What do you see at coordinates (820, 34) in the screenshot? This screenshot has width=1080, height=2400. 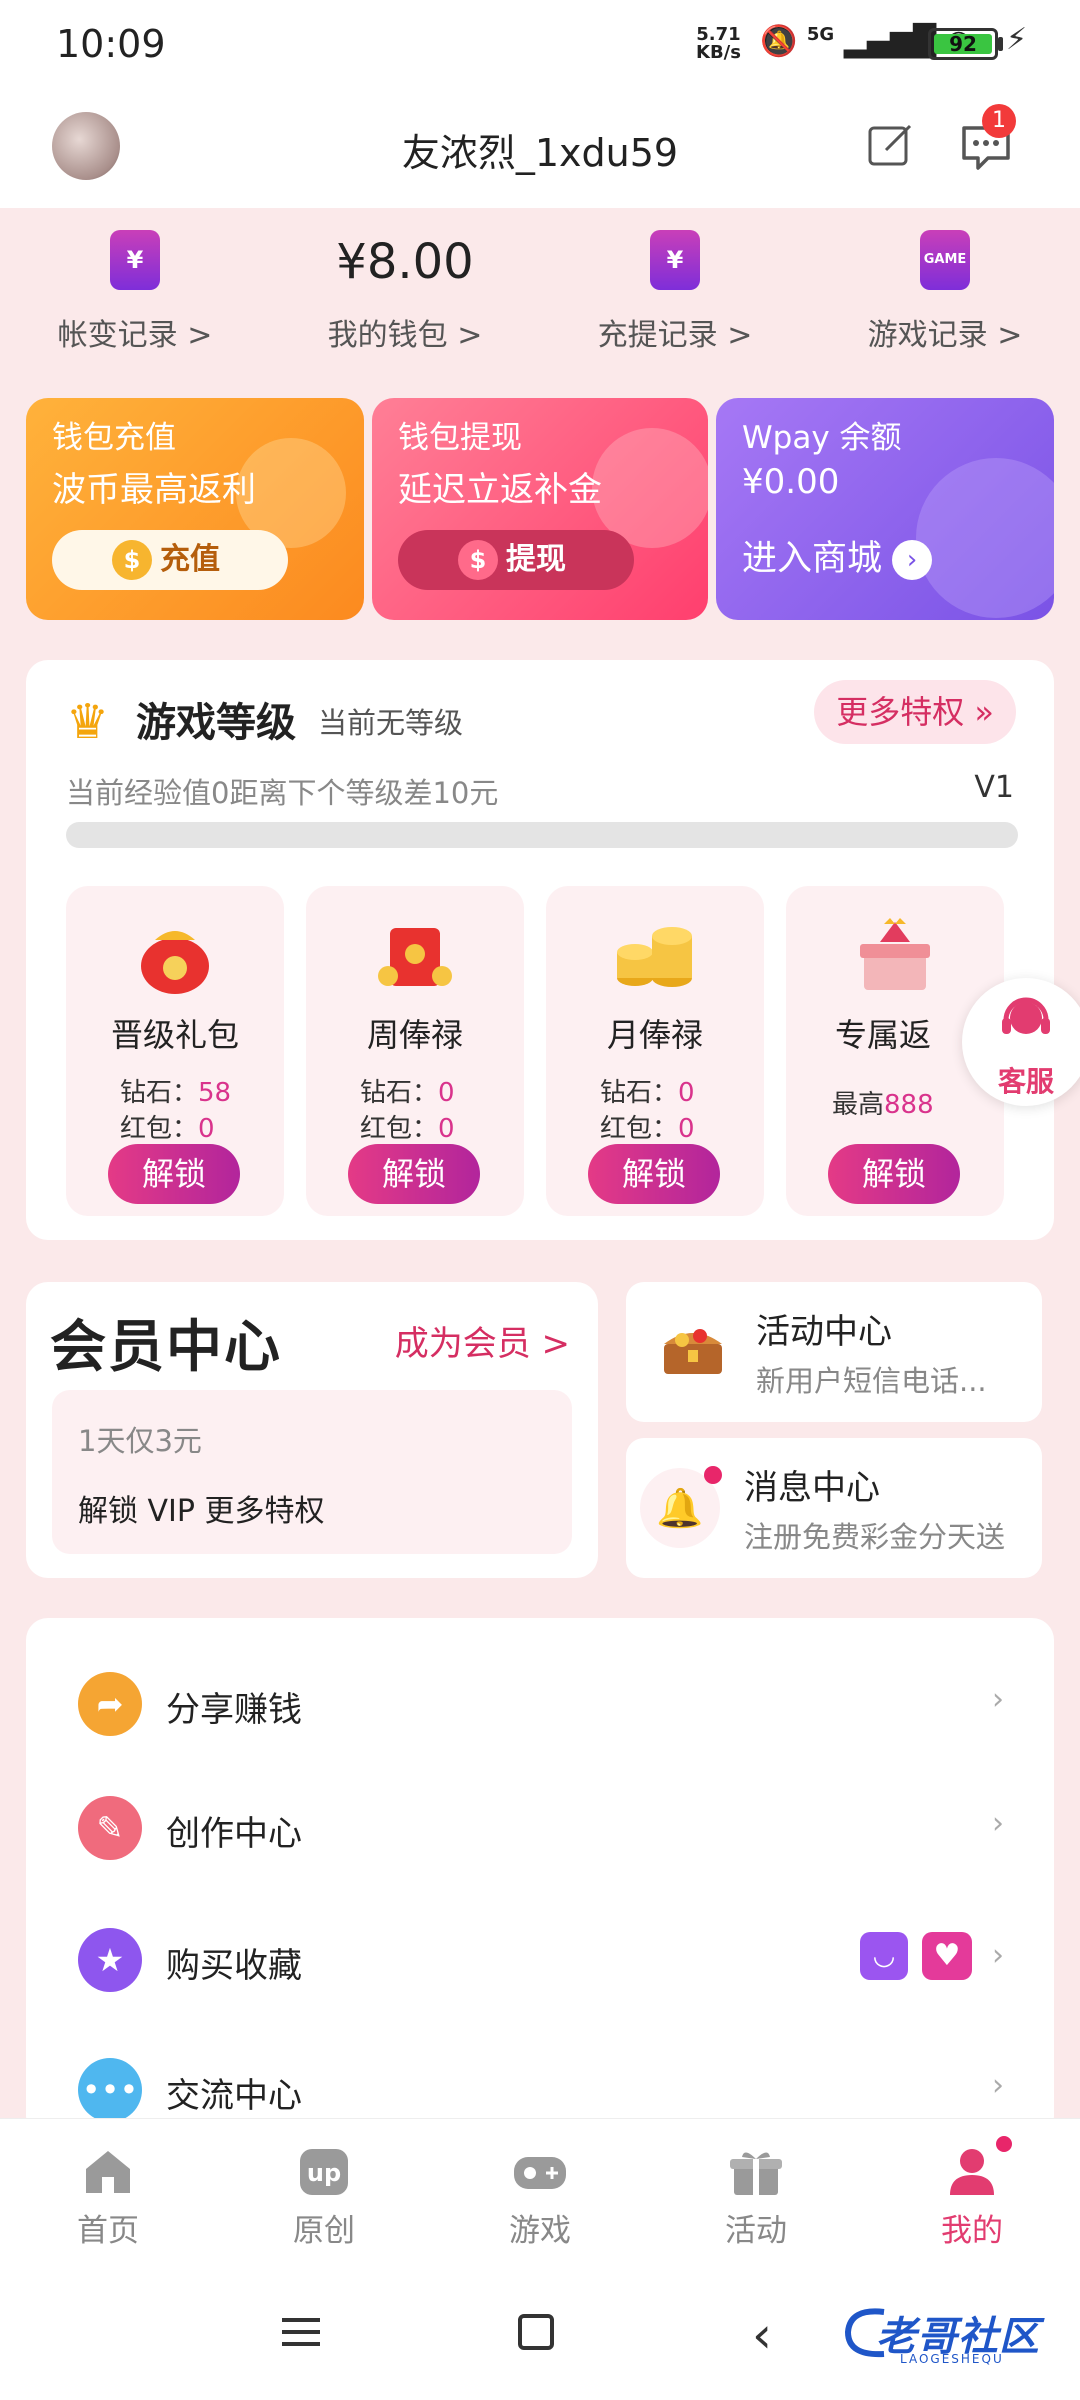 I see `network-type: 5G` at bounding box center [820, 34].